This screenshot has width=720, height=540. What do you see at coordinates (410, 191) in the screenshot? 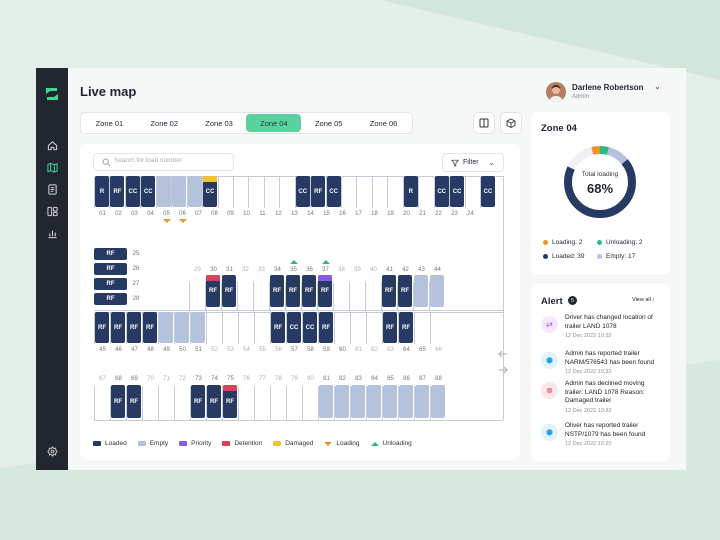
I see `parking-slot-r1-20: R` at bounding box center [410, 191].